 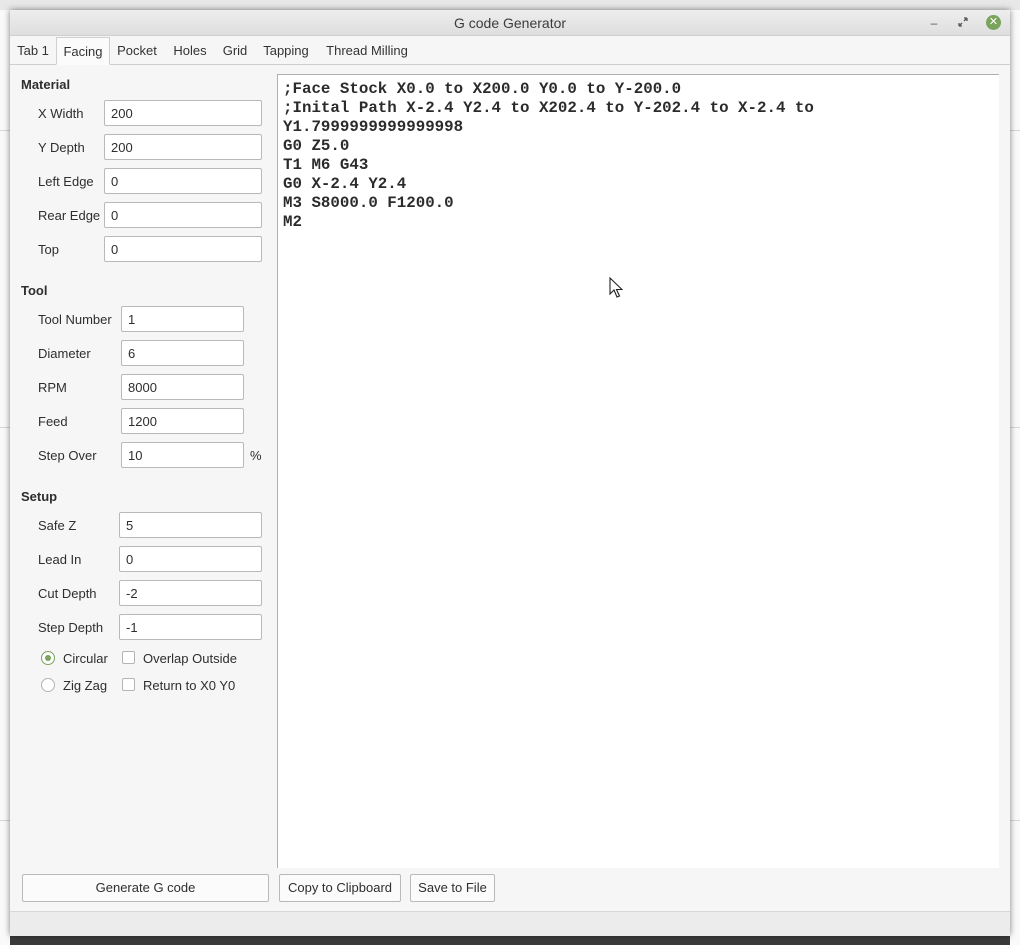 What do you see at coordinates (190, 658) in the screenshot?
I see `overlap-outside-label: Overlap Outside` at bounding box center [190, 658].